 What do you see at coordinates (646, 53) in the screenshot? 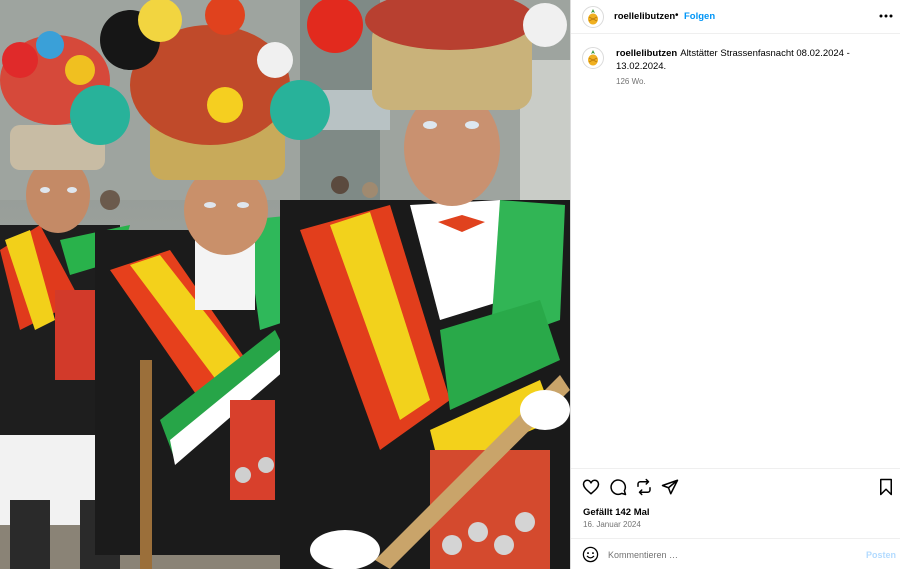
I see `caption-username: roellelibutzen` at bounding box center [646, 53].